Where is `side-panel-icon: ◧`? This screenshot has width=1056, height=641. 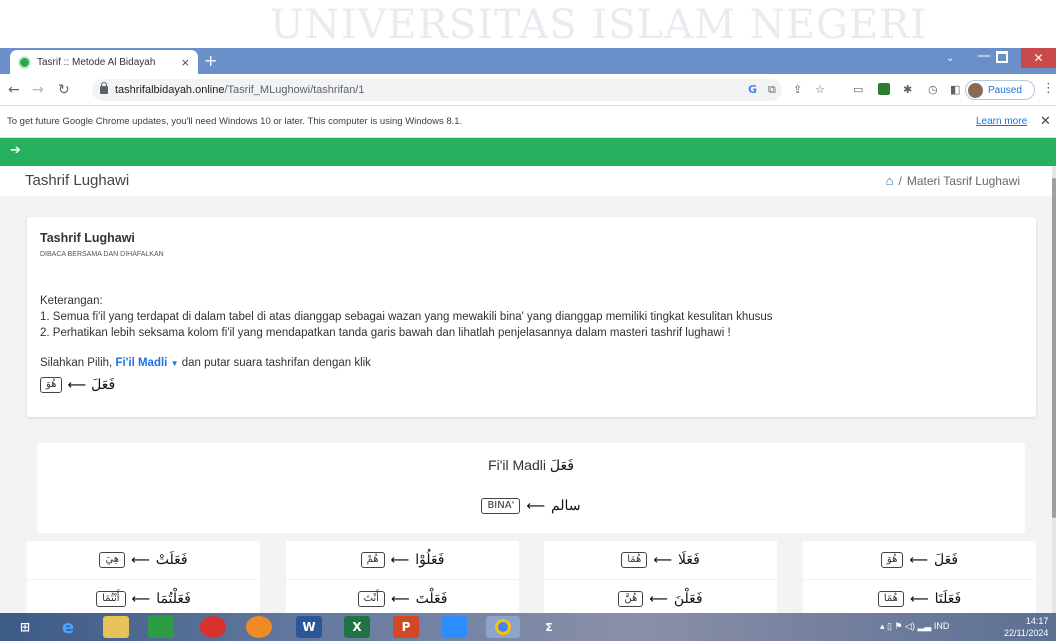
side-panel-icon: ◧ is located at coordinates (955, 89).